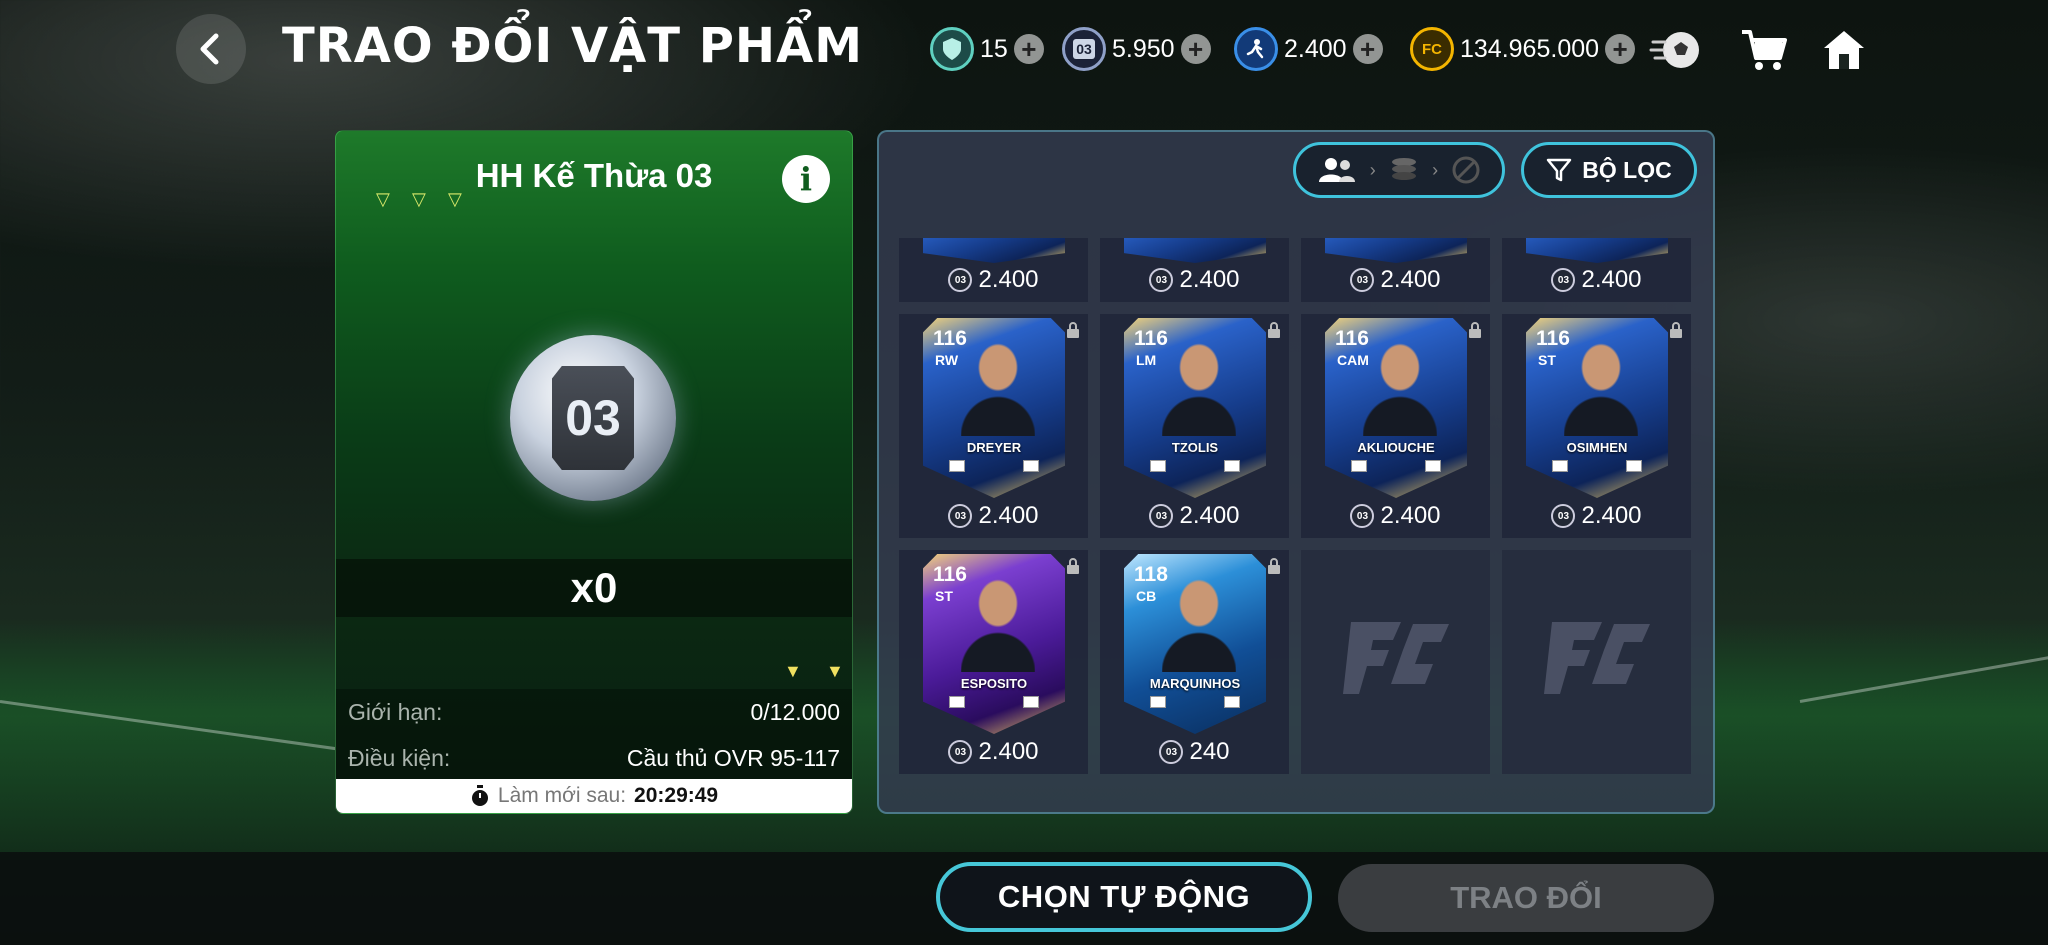 This screenshot has width=2048, height=945. I want to click on card-slot-esposito: 116 ST ESPOSITO 03 2.400, so click(993, 662).